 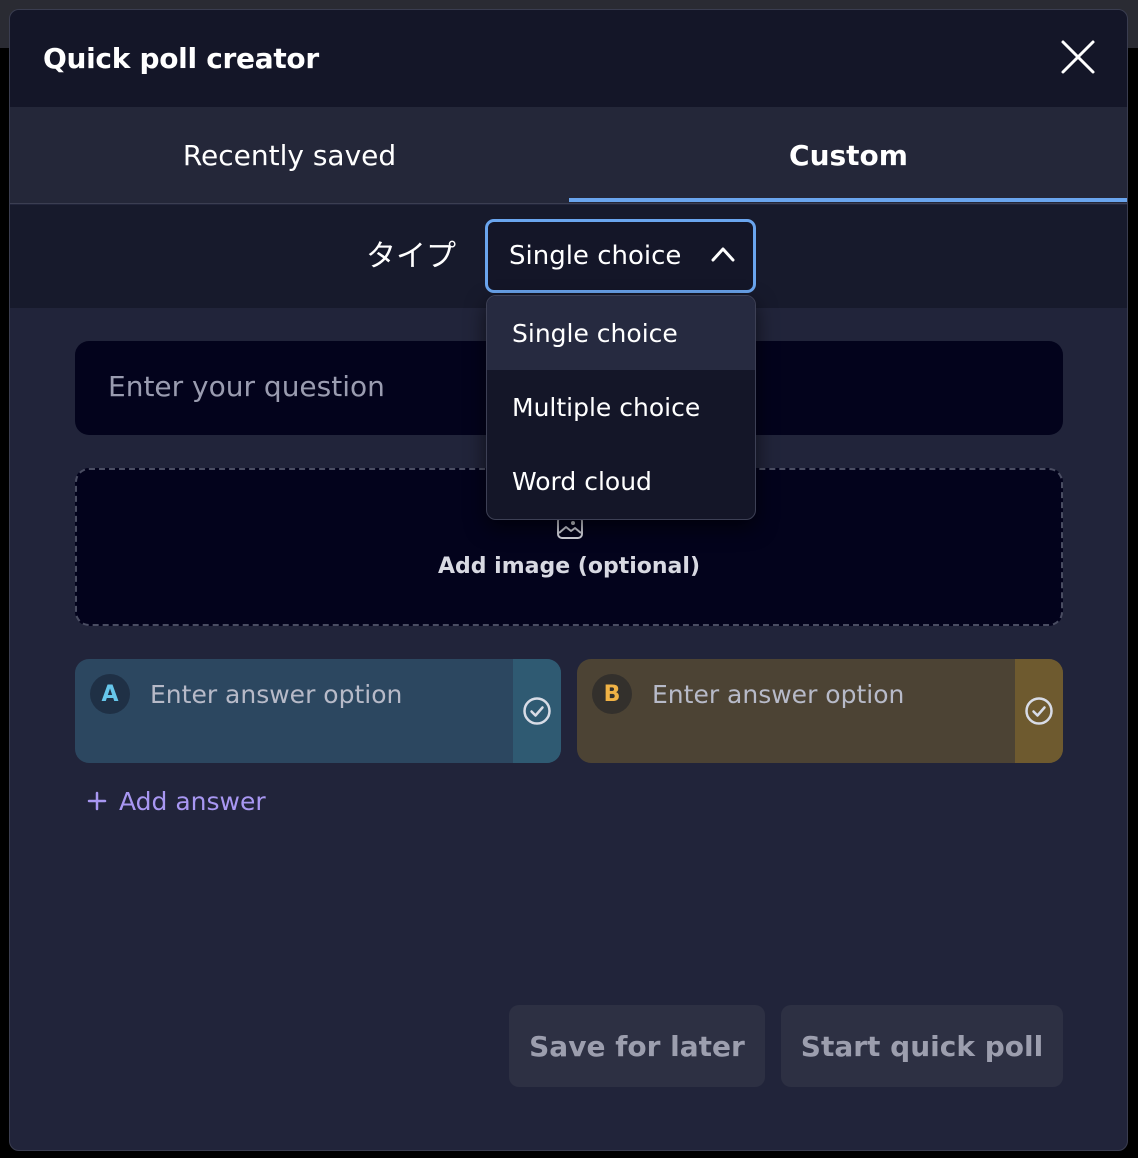 I want to click on type-dropdown-menu: Single choice Multiple choice Word cloud, so click(x=621, y=407).